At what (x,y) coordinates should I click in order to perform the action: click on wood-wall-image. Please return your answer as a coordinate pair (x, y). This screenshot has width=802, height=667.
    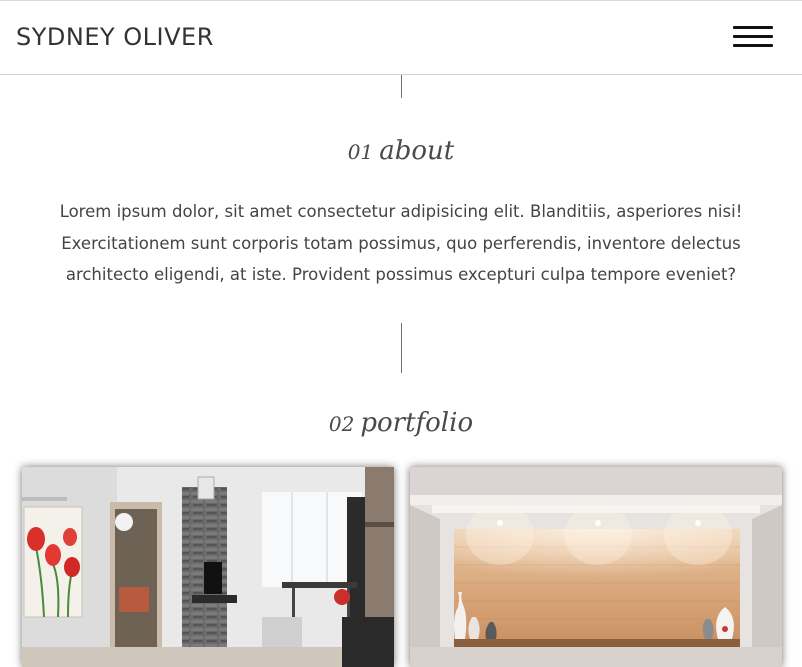
    Looking at the image, I should click on (596, 567).